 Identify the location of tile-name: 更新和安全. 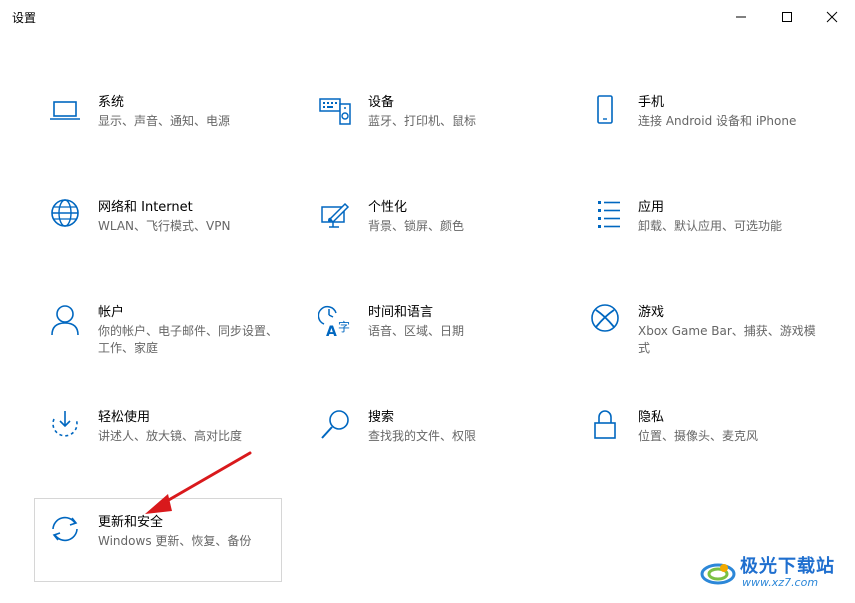
(131, 522).